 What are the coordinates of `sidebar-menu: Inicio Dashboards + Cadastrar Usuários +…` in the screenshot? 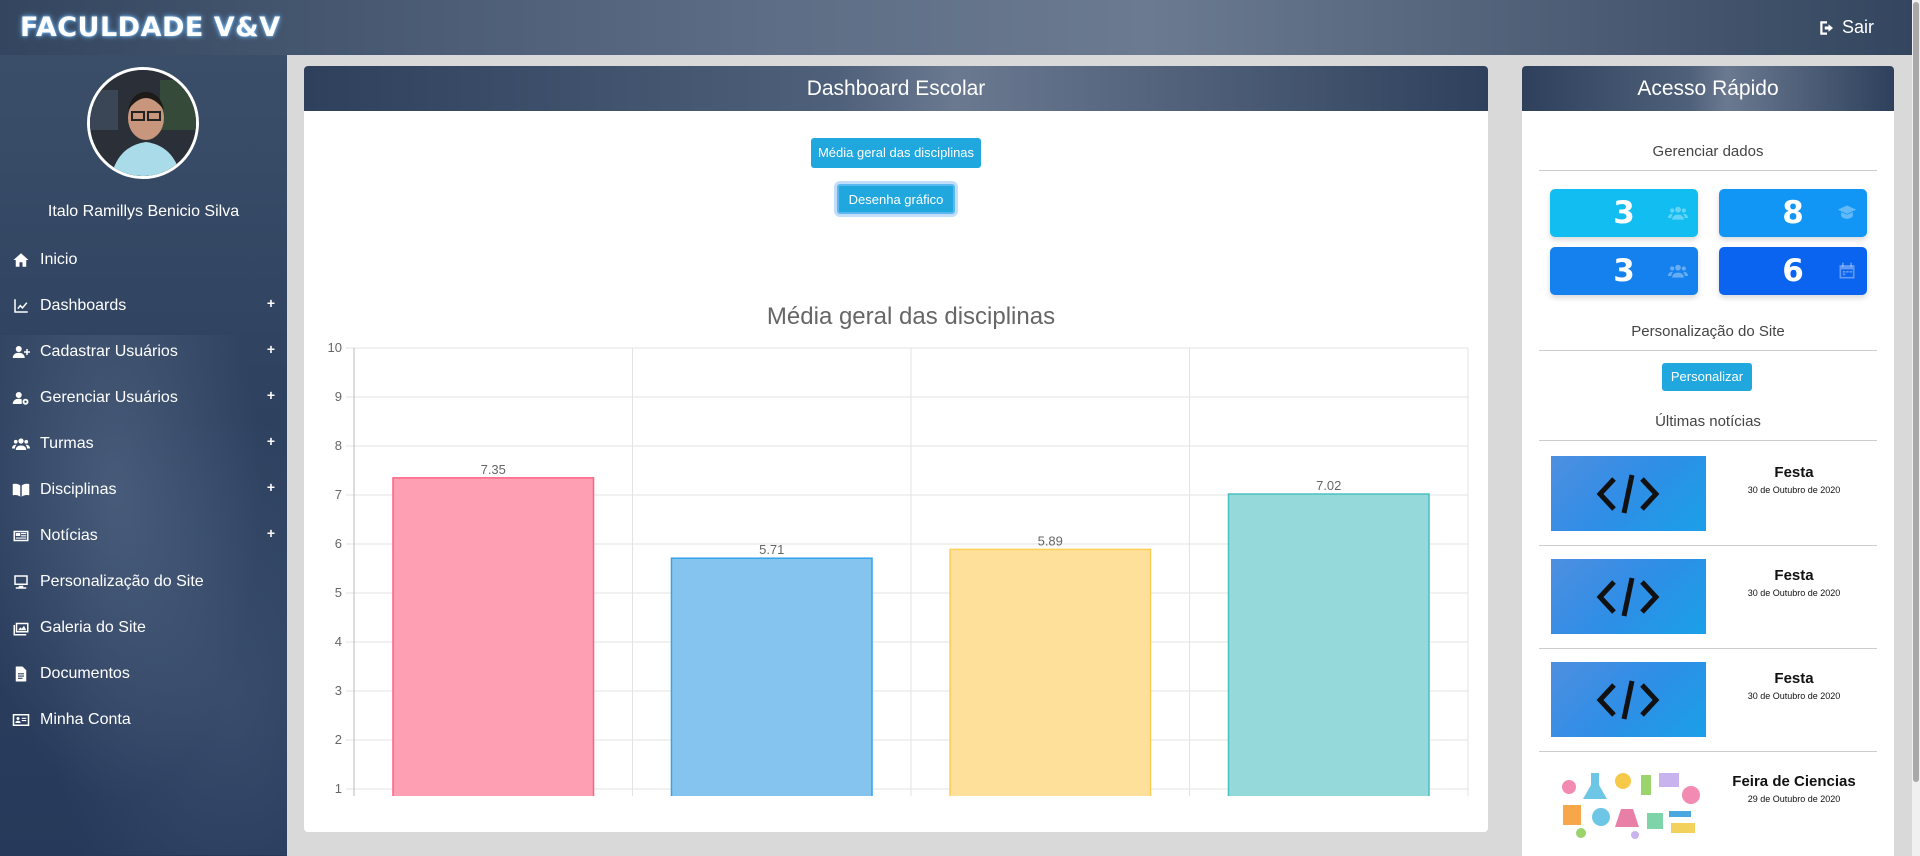 It's located at (143, 490).